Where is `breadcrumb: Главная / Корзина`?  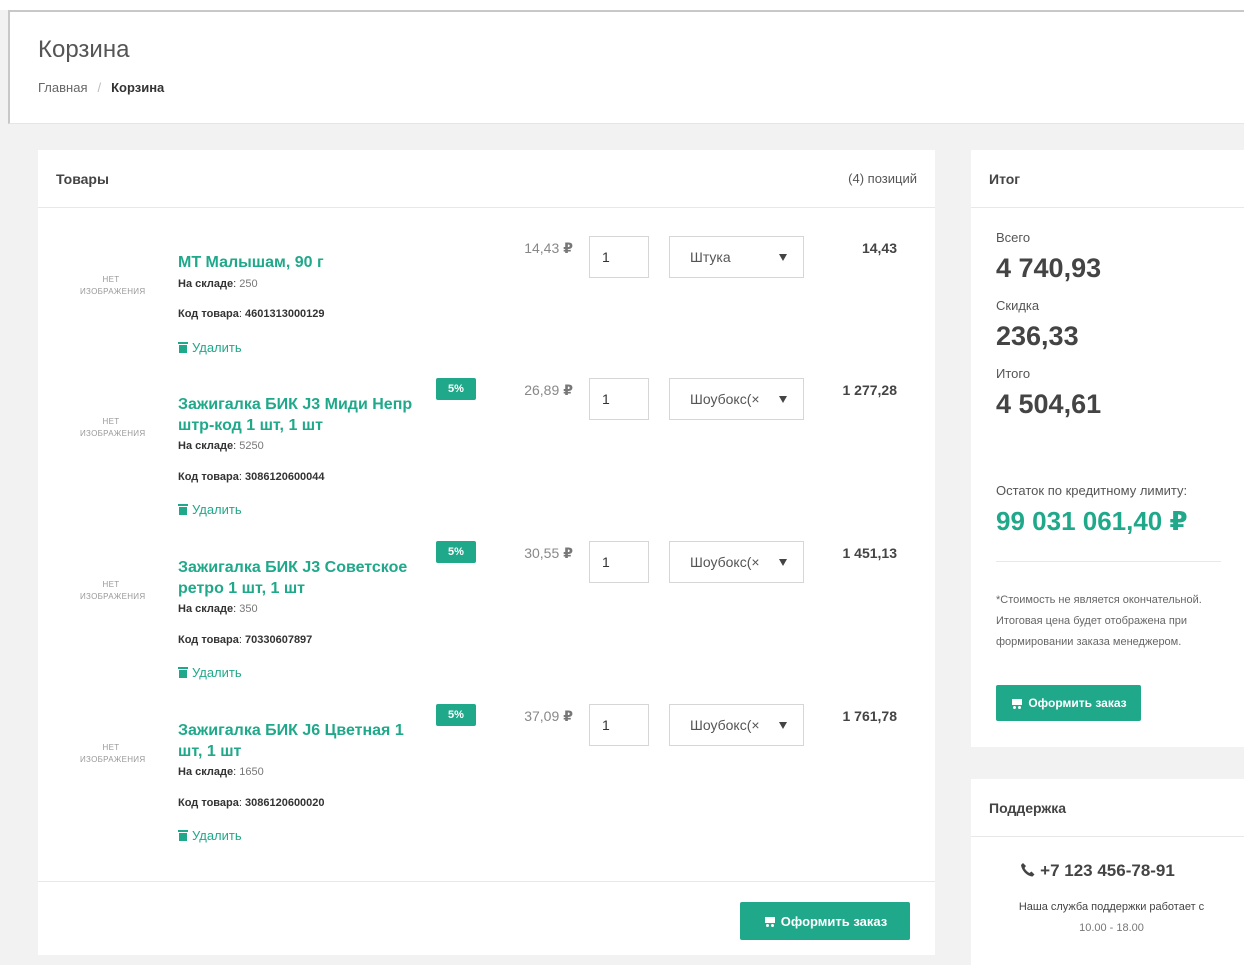
breadcrumb: Главная / Корзина is located at coordinates (101, 87).